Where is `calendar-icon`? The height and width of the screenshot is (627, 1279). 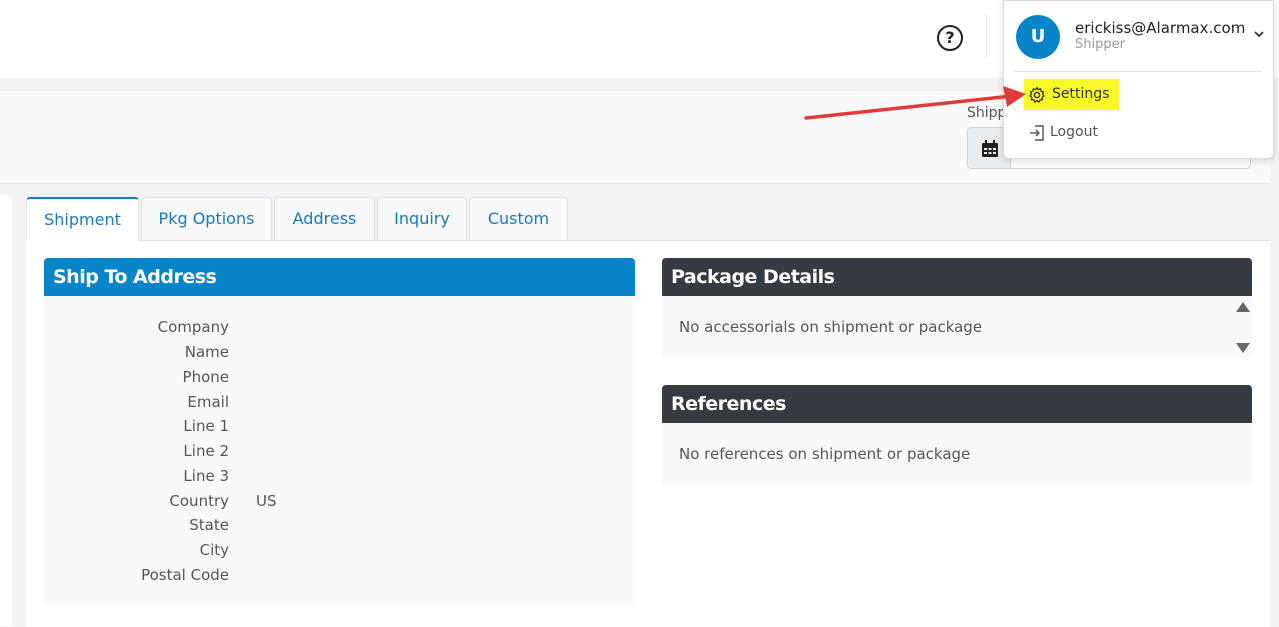 calendar-icon is located at coordinates (990, 148).